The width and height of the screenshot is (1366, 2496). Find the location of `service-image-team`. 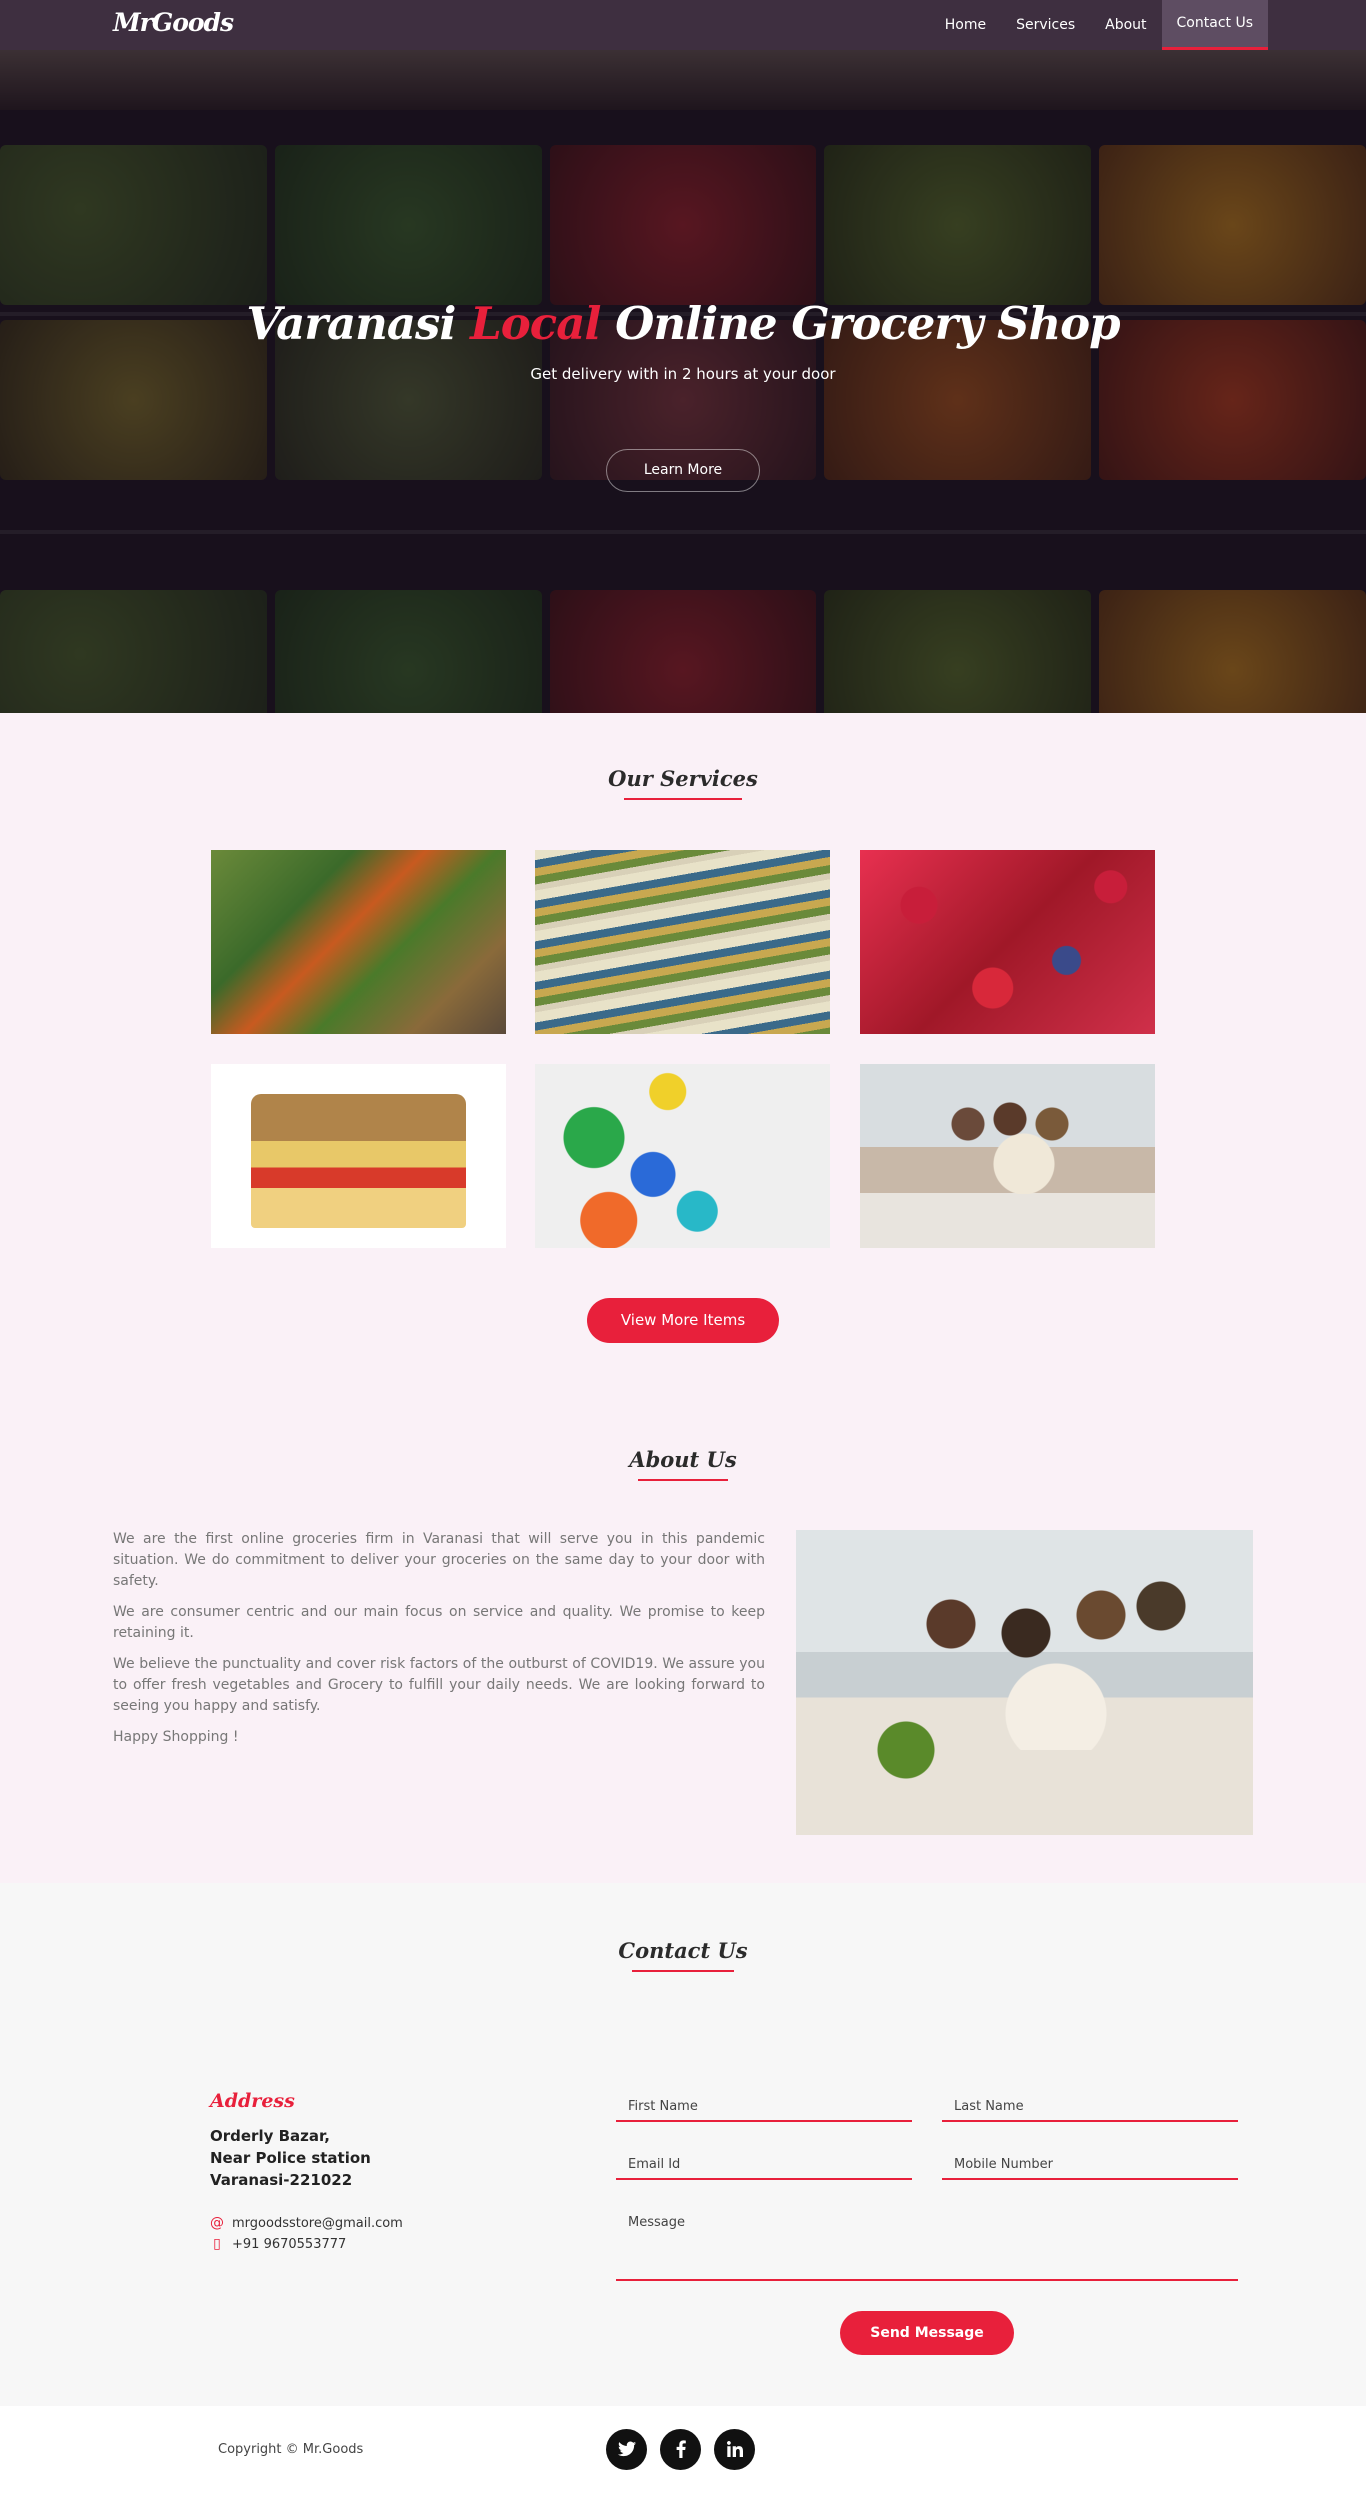

service-image-team is located at coordinates (1007, 1156).